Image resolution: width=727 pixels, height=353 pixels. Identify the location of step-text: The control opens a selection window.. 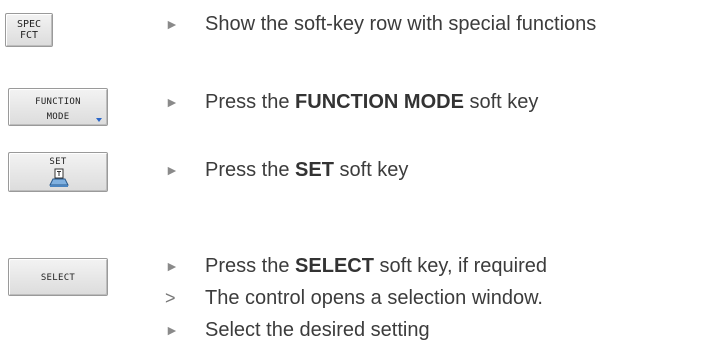
(374, 298).